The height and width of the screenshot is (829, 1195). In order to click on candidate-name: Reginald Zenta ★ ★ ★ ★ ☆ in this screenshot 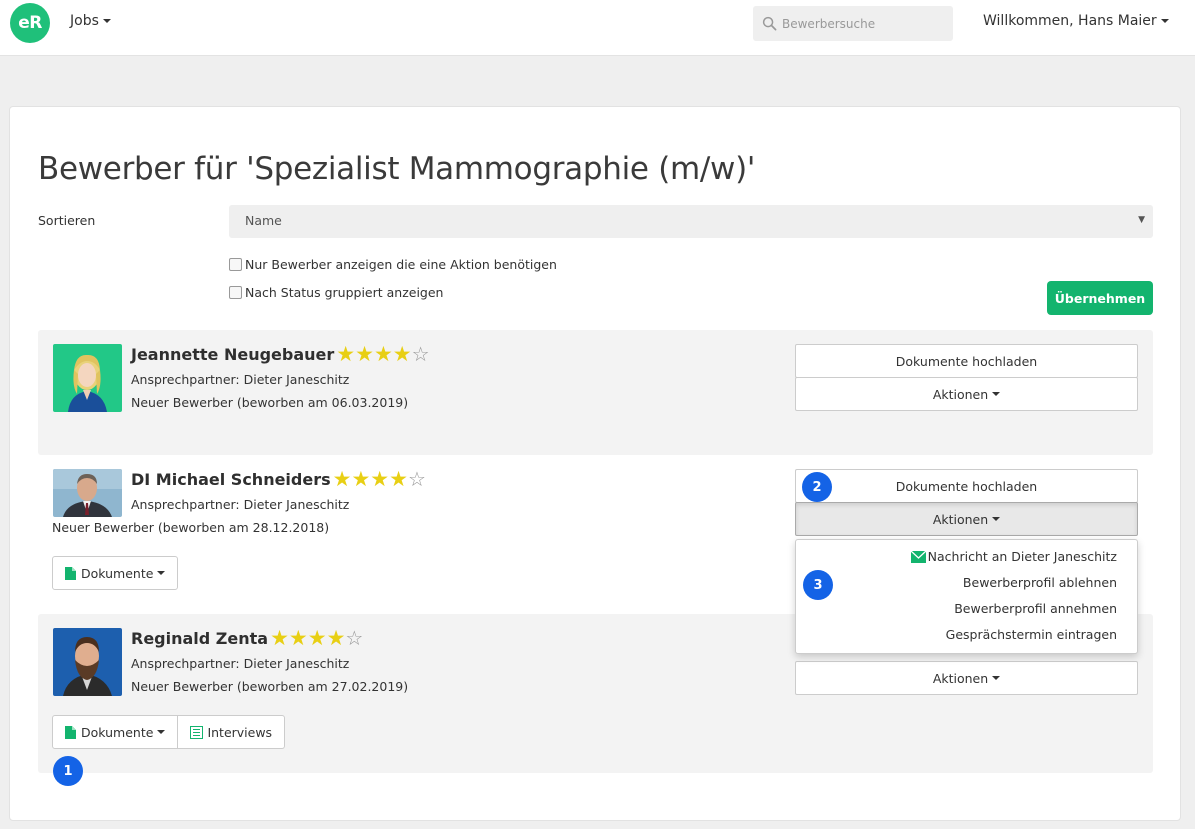, I will do `click(247, 638)`.